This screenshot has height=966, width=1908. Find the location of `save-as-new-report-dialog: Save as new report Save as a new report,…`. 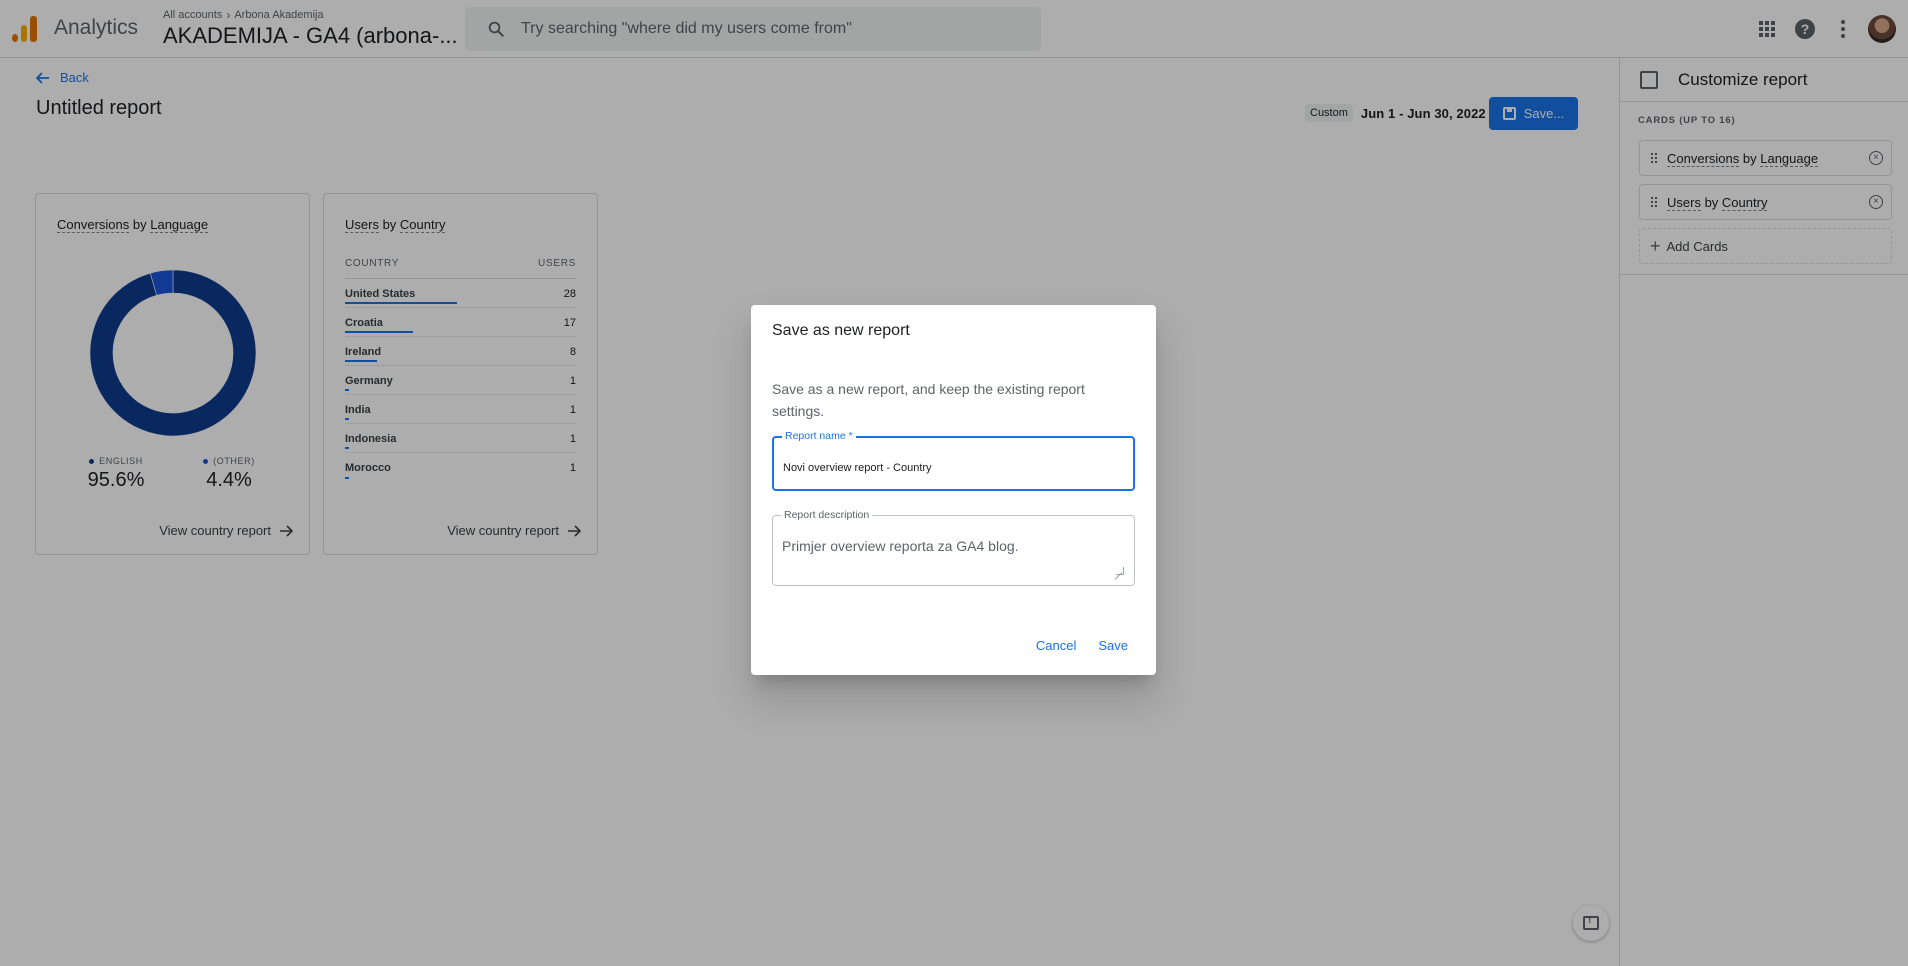

save-as-new-report-dialog: Save as new report Save as a new report,… is located at coordinates (953, 490).